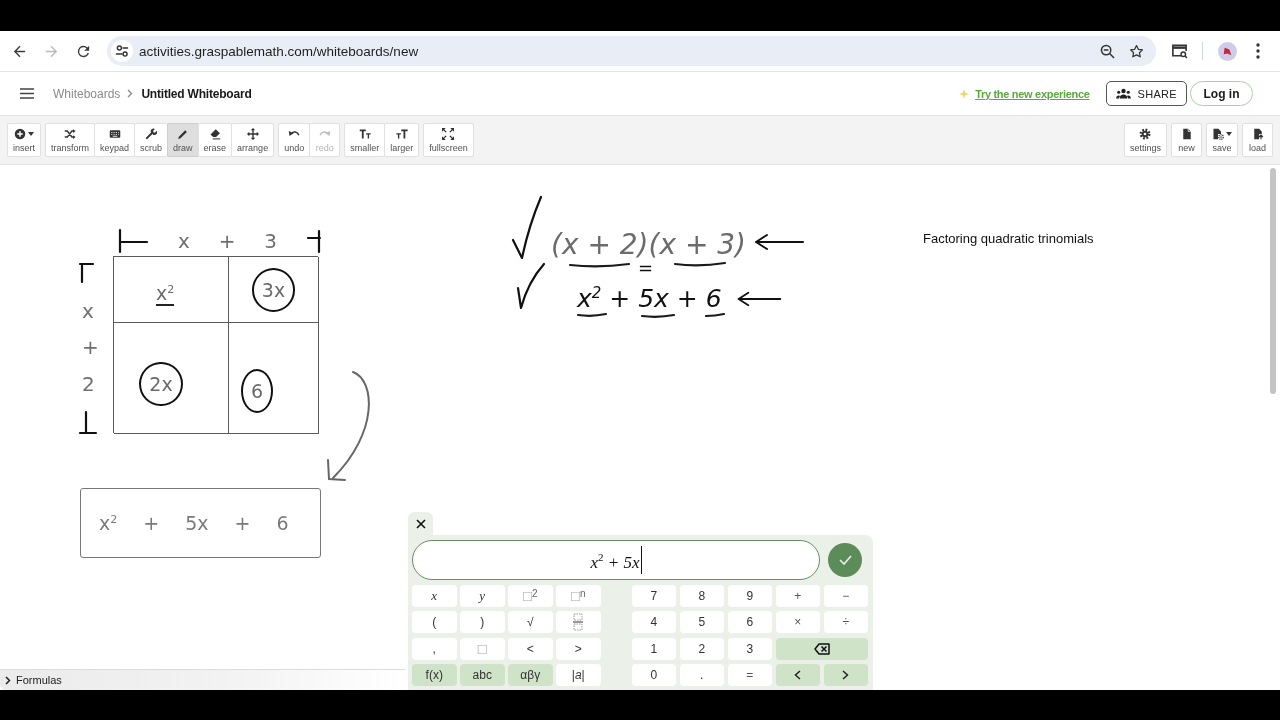 This screenshot has height=720, width=1280. I want to click on avatar-icon, so click(1227, 51).